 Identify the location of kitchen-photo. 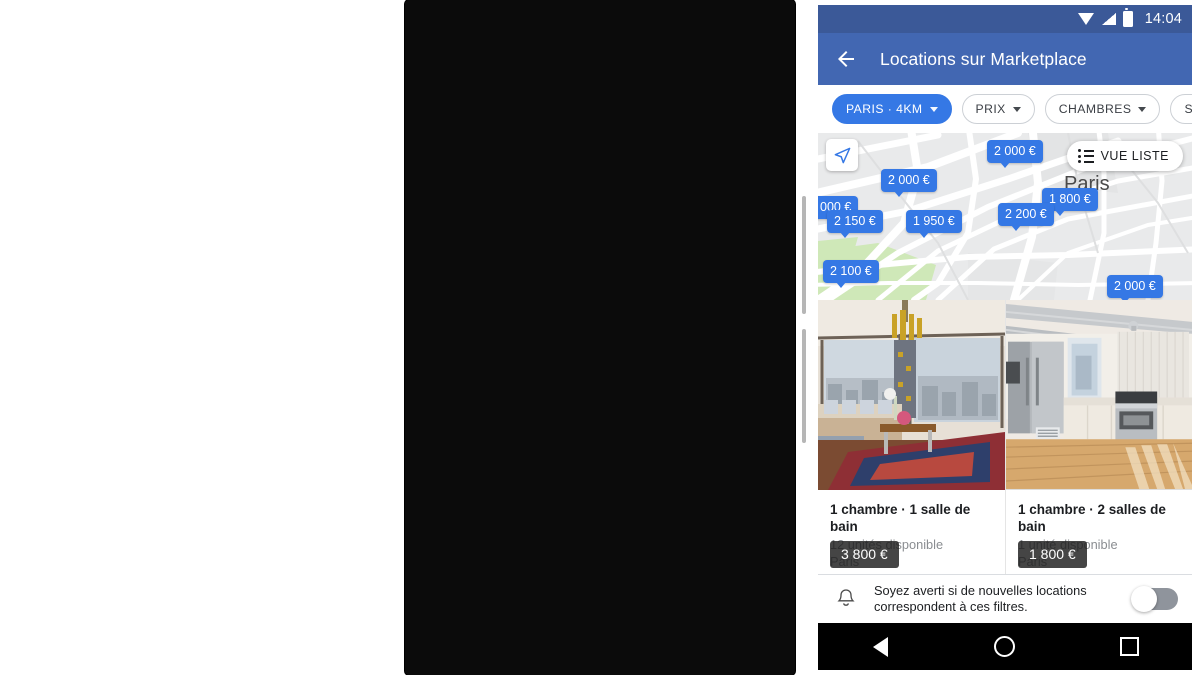
(1099, 395).